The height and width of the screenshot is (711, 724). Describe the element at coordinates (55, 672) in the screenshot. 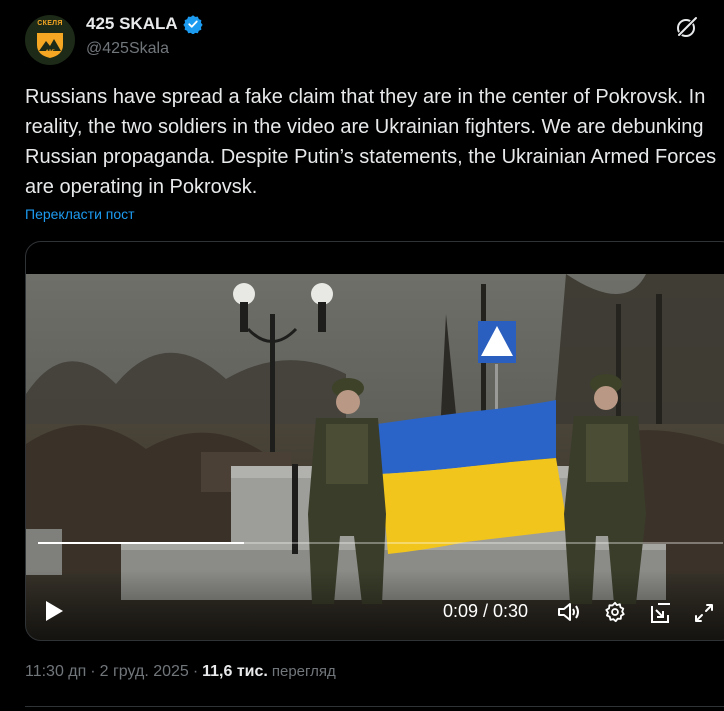

I see `tweet-time: 11:30 дп` at that location.